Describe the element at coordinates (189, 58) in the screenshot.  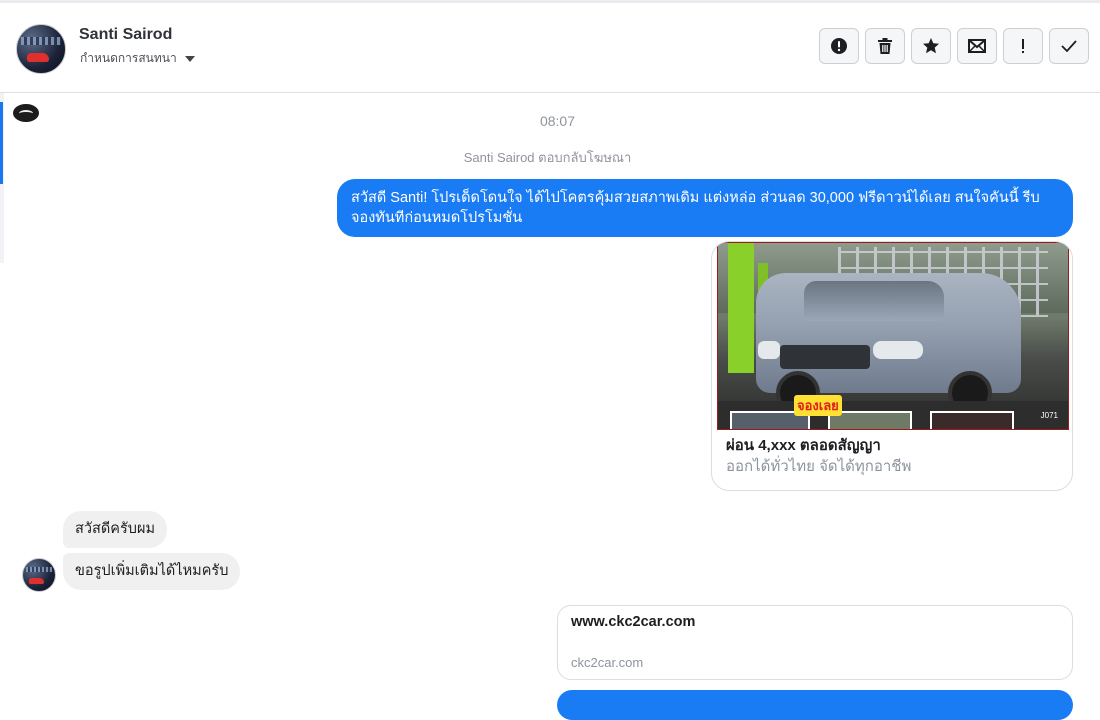
I see `caret-down-icon` at that location.